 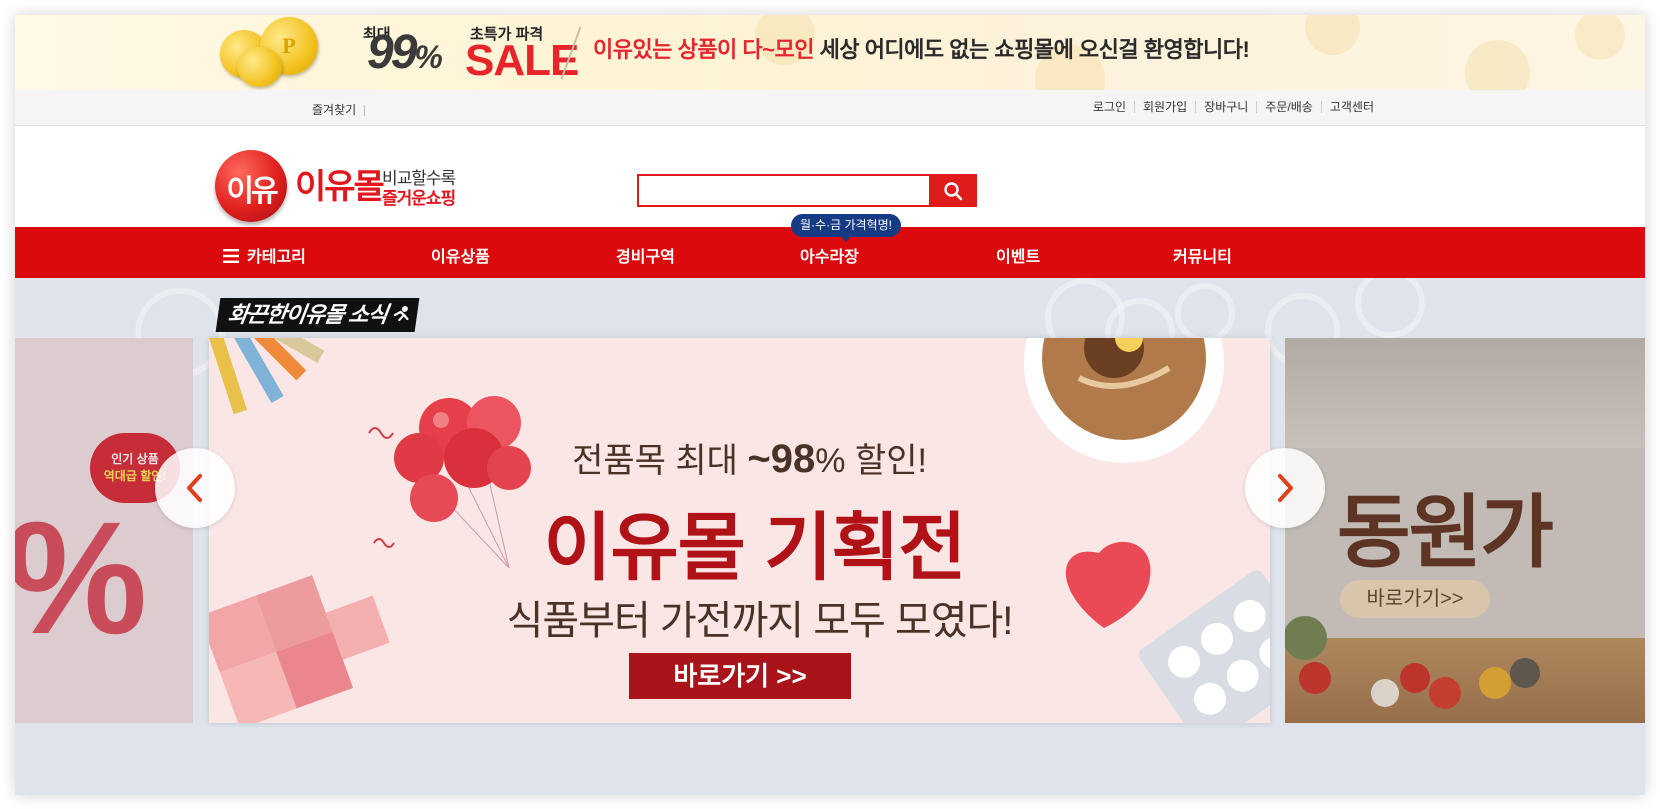 What do you see at coordinates (405, 52) in the screenshot?
I see `promo-percent: 99%` at bounding box center [405, 52].